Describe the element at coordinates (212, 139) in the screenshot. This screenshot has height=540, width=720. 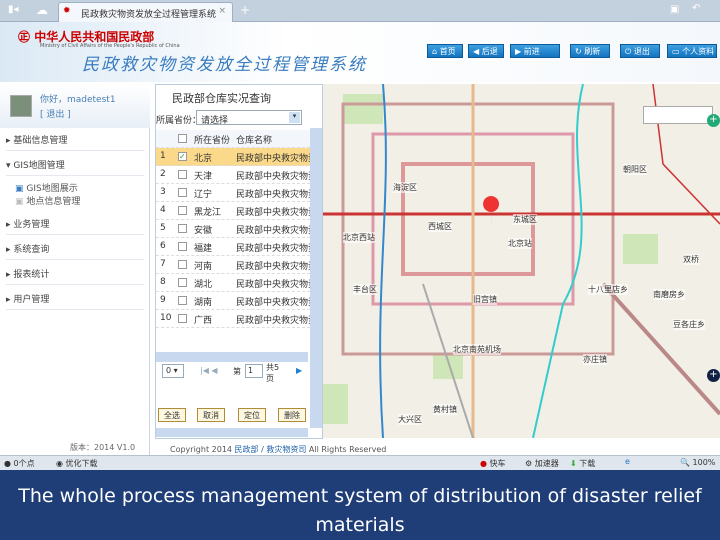
I see `column-header-province: 所在省份` at that location.